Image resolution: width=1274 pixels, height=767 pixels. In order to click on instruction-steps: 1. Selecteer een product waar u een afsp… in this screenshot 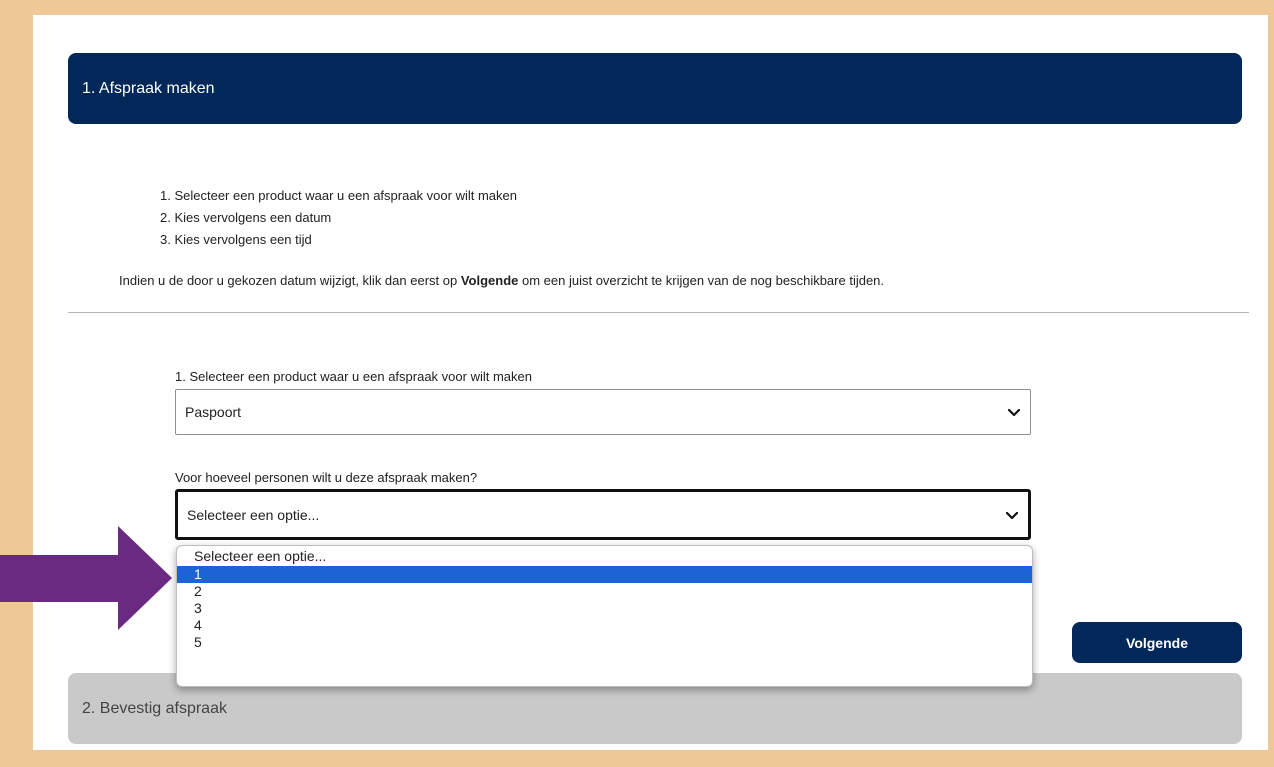, I will do `click(338, 218)`.